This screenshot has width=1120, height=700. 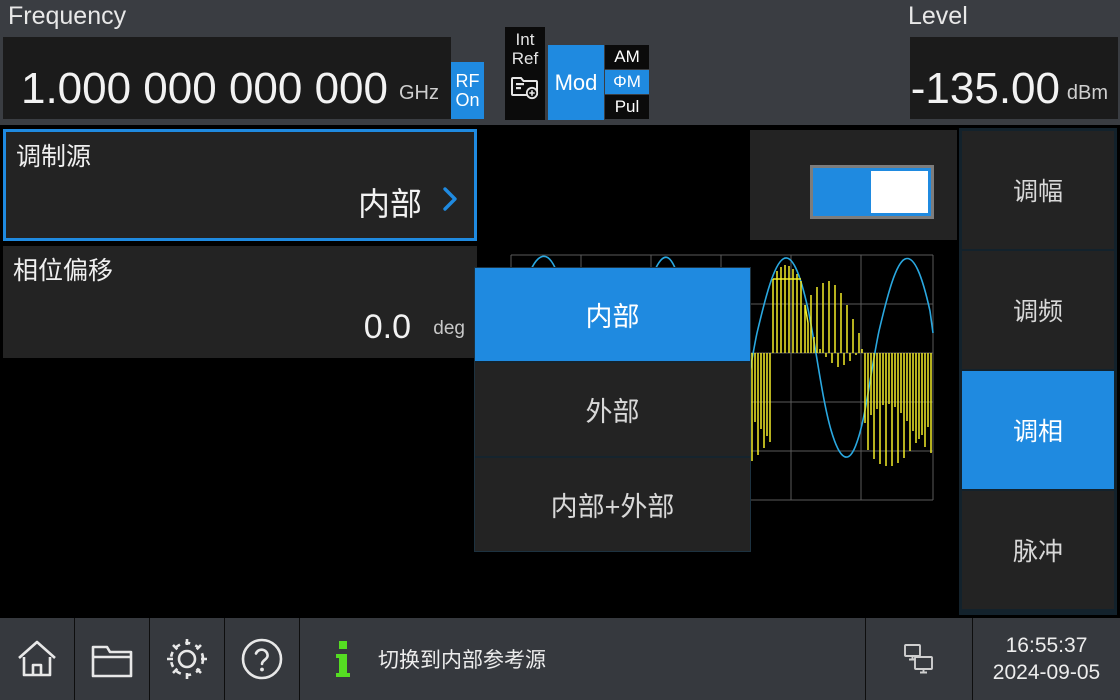 I want to click on frequency-value: 1.000 000 000 000, so click(x=204, y=88).